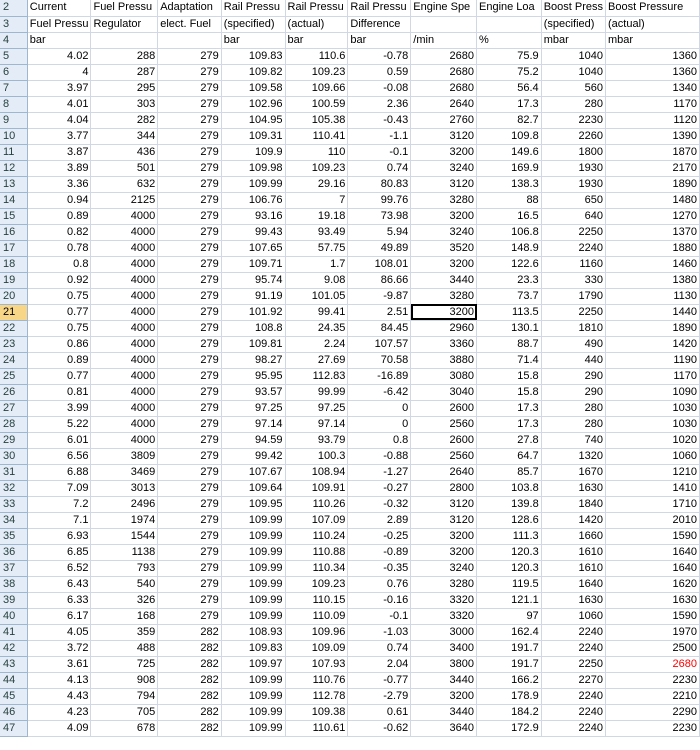 The image size is (700, 750). I want to click on cell-rail-pressure-actual: 93.49, so click(317, 232).